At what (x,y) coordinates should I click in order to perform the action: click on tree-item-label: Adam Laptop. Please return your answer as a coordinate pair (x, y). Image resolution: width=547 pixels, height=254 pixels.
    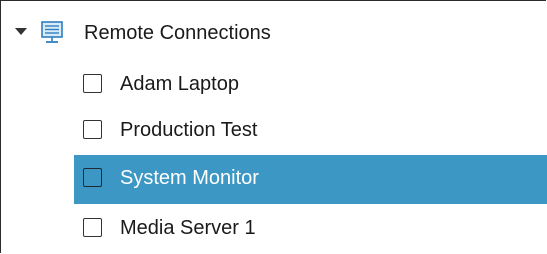
    Looking at the image, I should click on (179, 84).